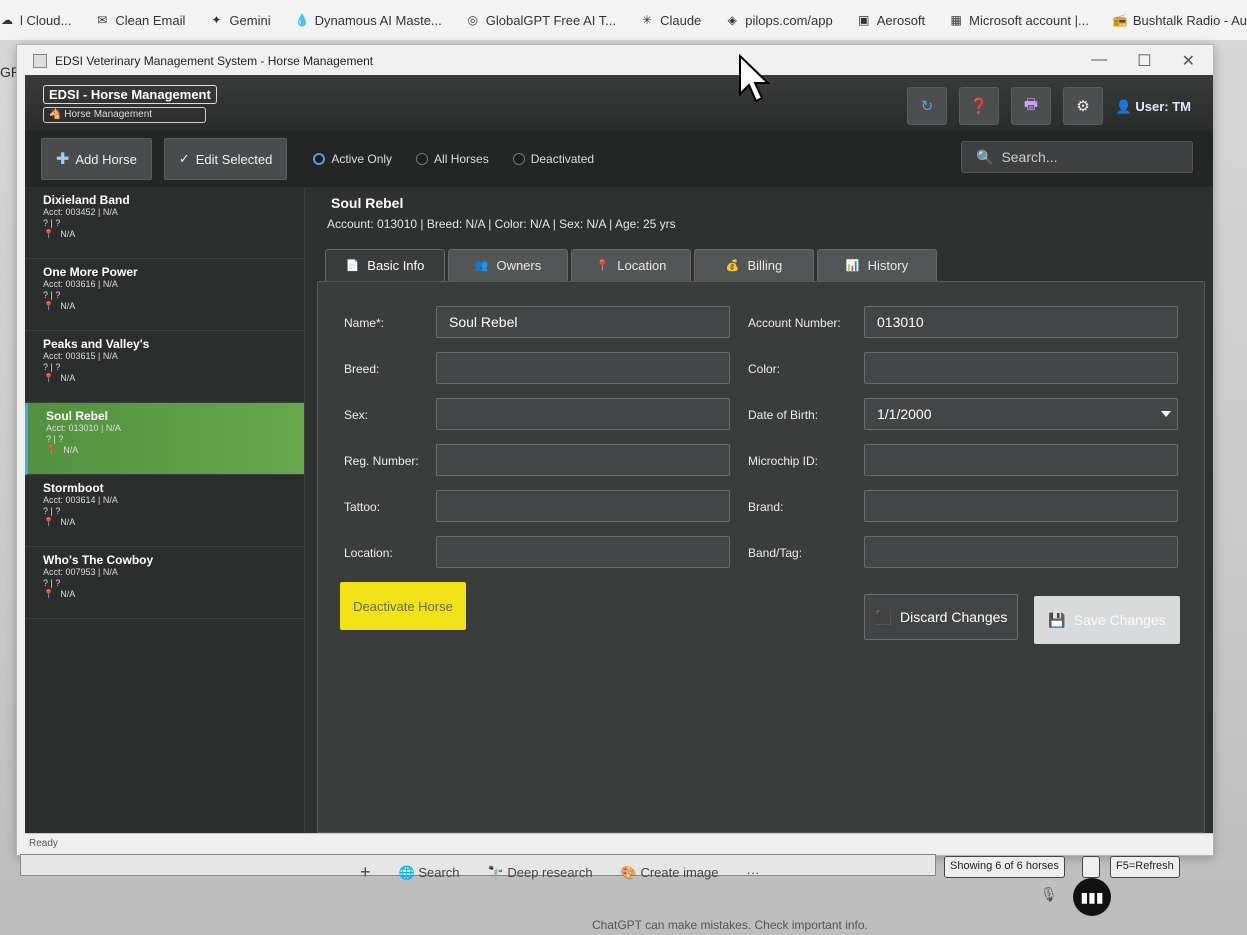  I want to click on print-button: 🖶, so click(1031, 106).